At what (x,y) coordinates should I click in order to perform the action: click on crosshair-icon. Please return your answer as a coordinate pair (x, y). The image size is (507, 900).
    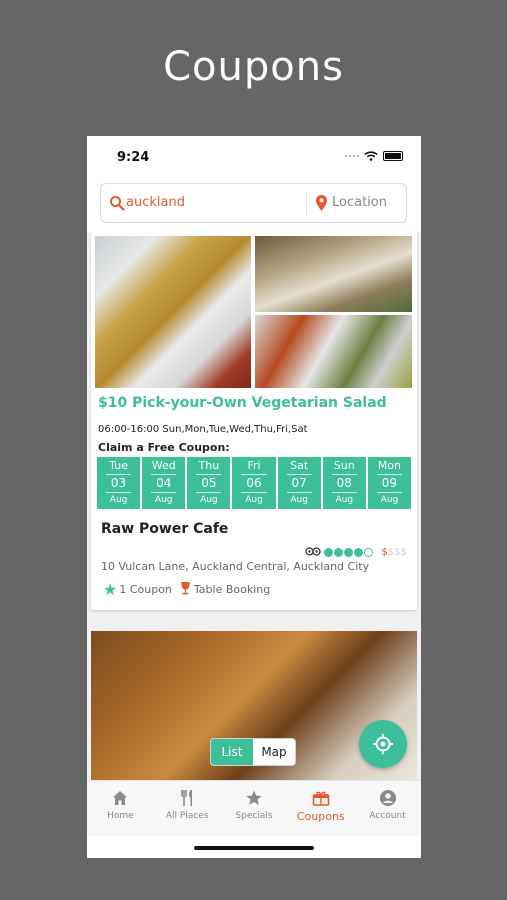
    Looking at the image, I should click on (383, 744).